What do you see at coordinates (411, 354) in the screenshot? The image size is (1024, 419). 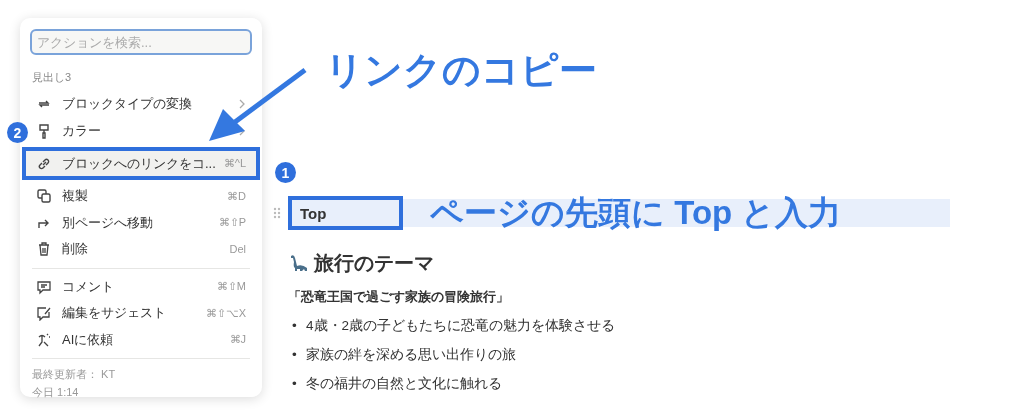 I see `bullet-item: 家族の絆を深める思い出作りの旅` at bounding box center [411, 354].